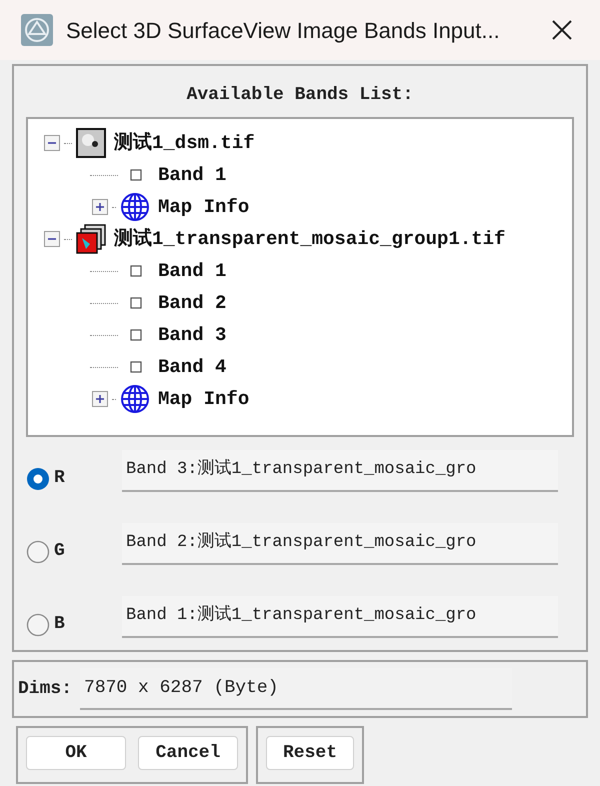 This screenshot has height=786, width=600. Describe the element at coordinates (76, 753) in the screenshot. I see `dialog-button: OK` at that location.